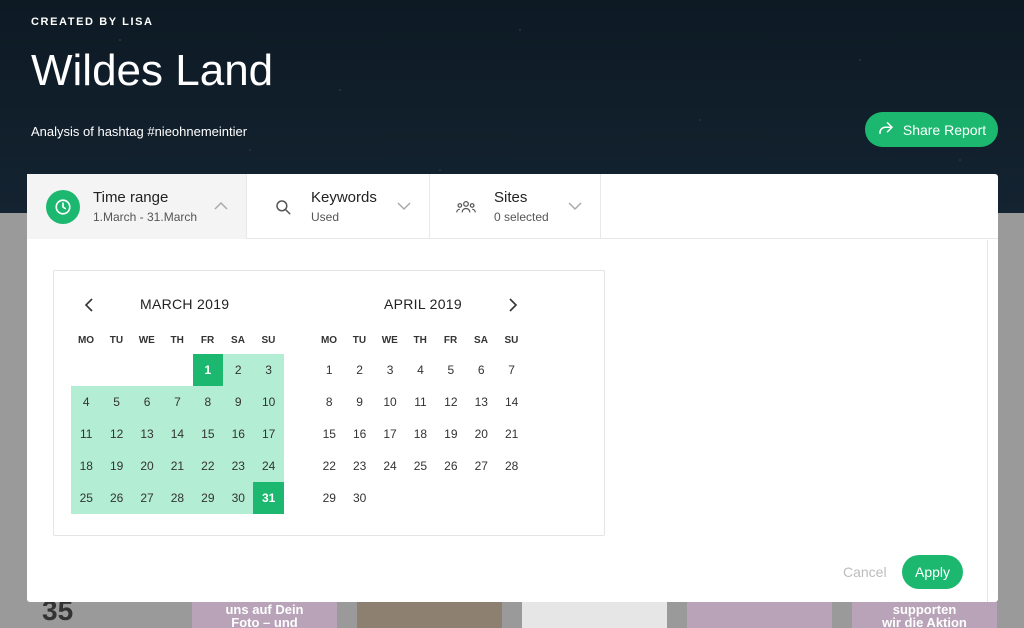  I want to click on prev-month-arrow-icon, so click(89, 305).